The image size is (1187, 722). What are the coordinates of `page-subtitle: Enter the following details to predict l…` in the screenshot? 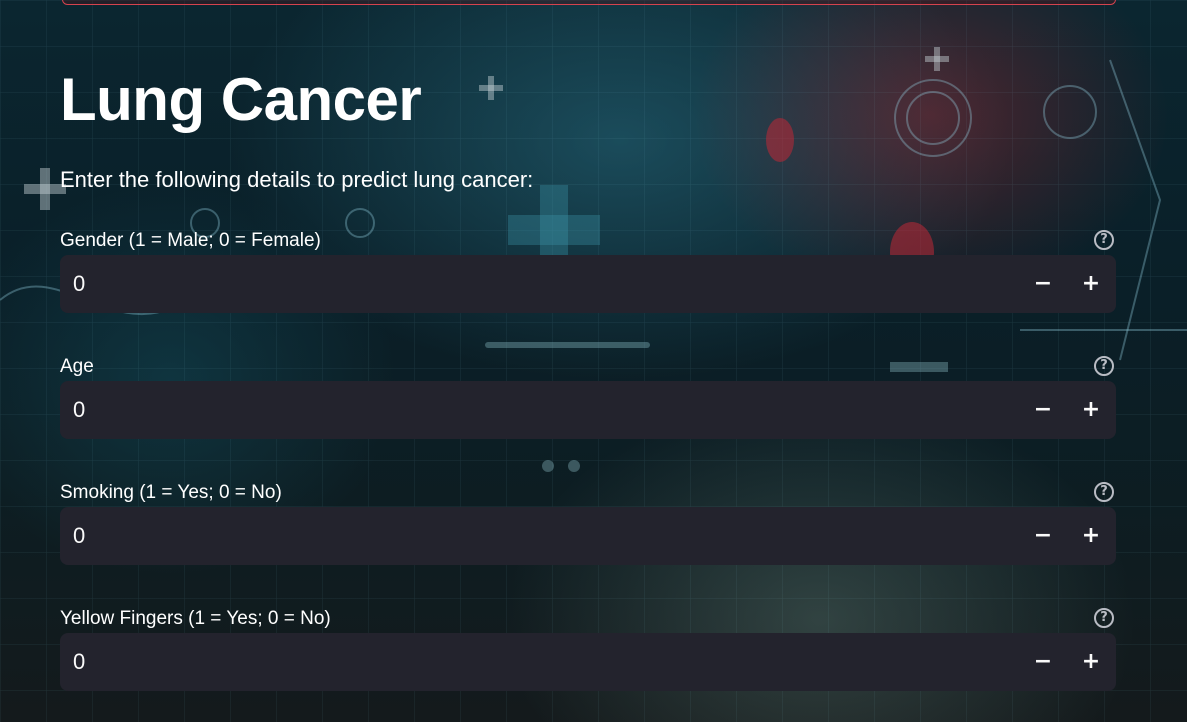 It's located at (297, 179).